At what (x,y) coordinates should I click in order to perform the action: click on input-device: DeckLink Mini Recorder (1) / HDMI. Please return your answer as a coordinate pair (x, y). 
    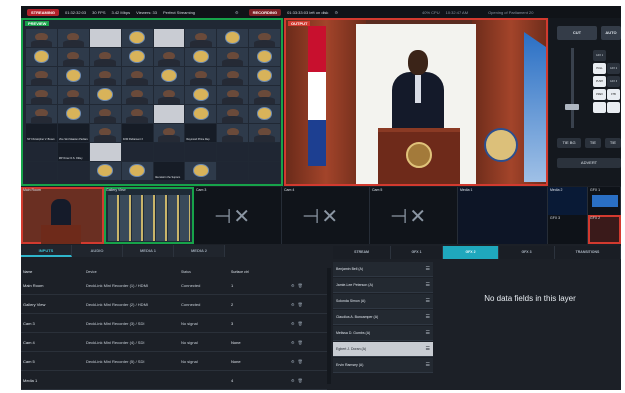
    Looking at the image, I should click on (133, 285).